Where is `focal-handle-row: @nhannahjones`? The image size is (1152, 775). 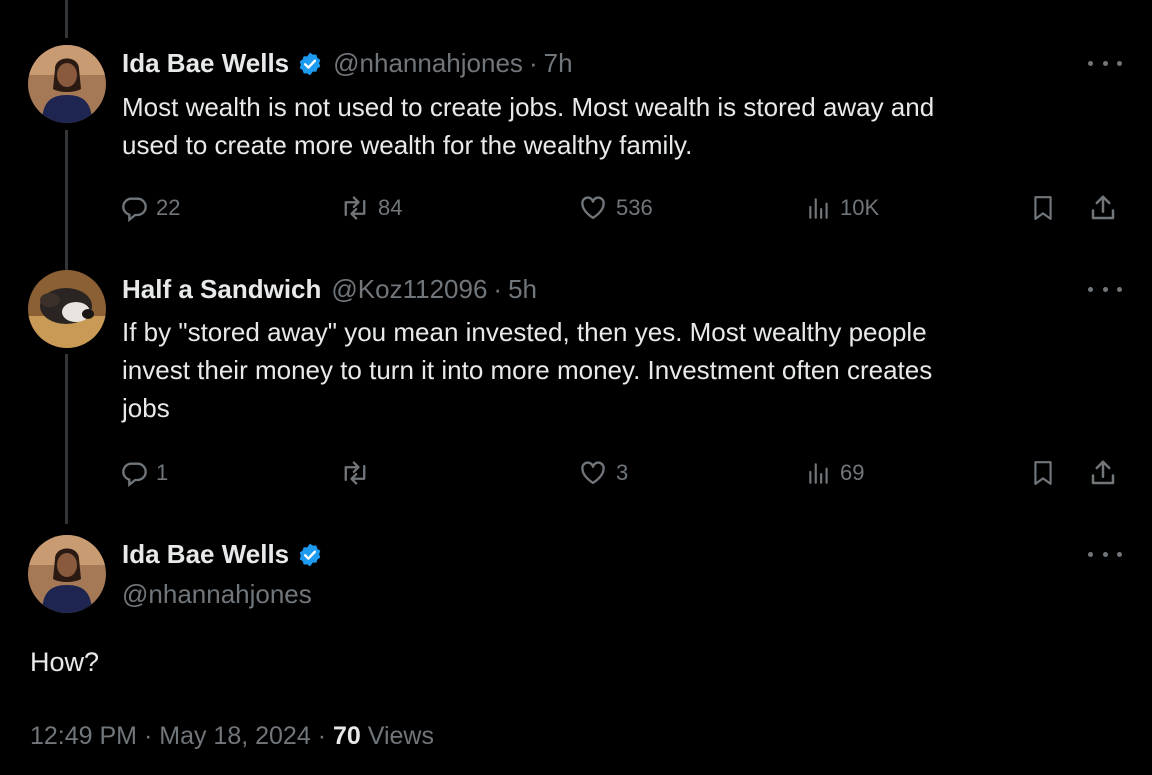
focal-handle-row: @nhannahjones is located at coordinates (217, 594).